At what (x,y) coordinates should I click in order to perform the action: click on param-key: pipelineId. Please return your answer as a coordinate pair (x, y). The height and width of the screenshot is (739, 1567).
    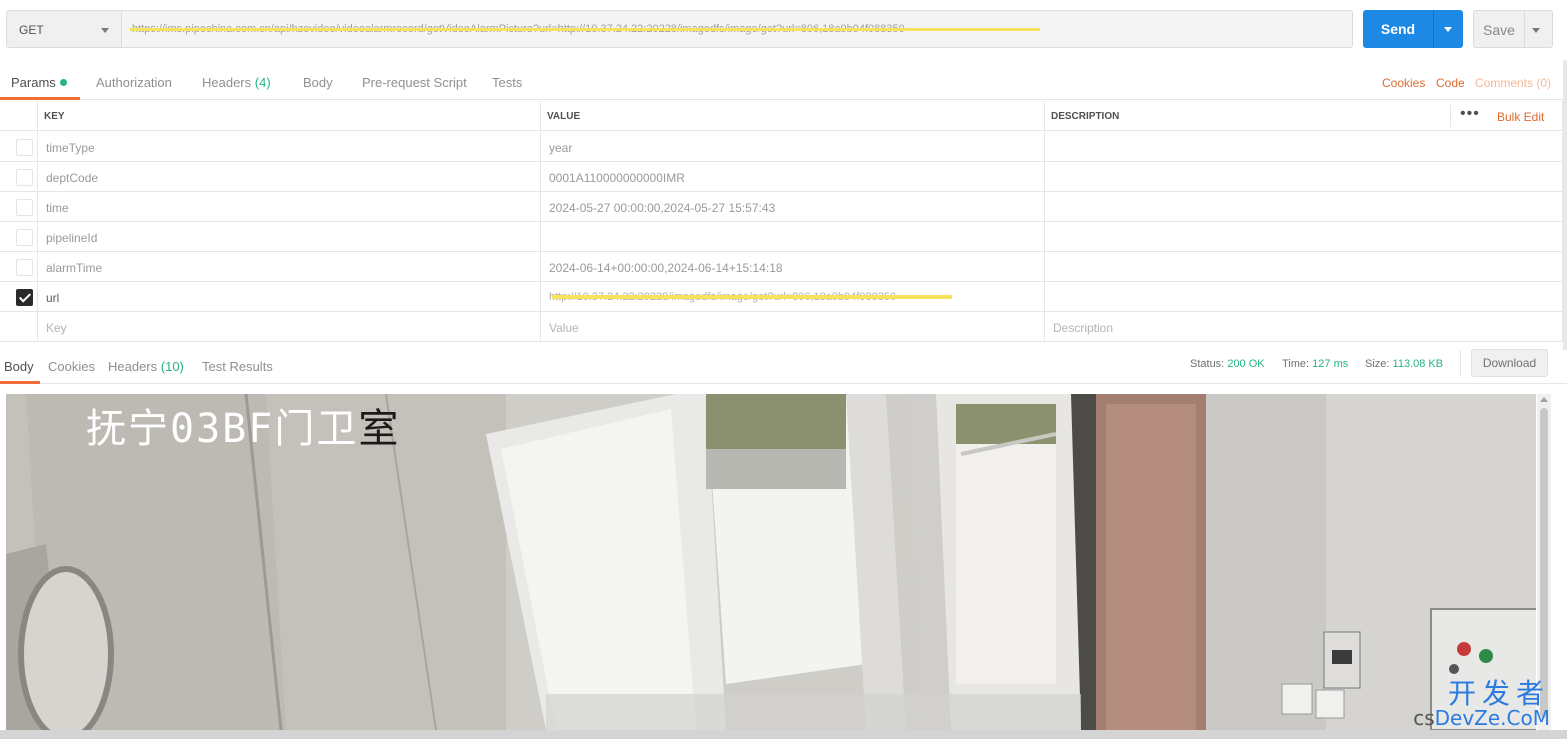
    Looking at the image, I should click on (72, 238).